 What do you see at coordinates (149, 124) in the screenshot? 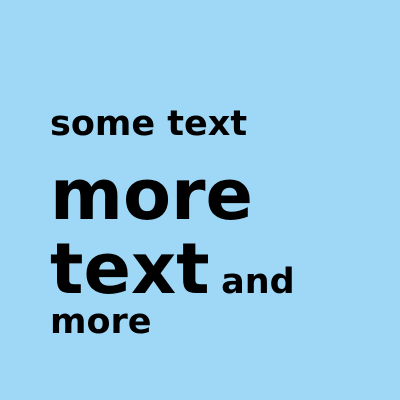
I see `small-text-line-1: some text` at bounding box center [149, 124].